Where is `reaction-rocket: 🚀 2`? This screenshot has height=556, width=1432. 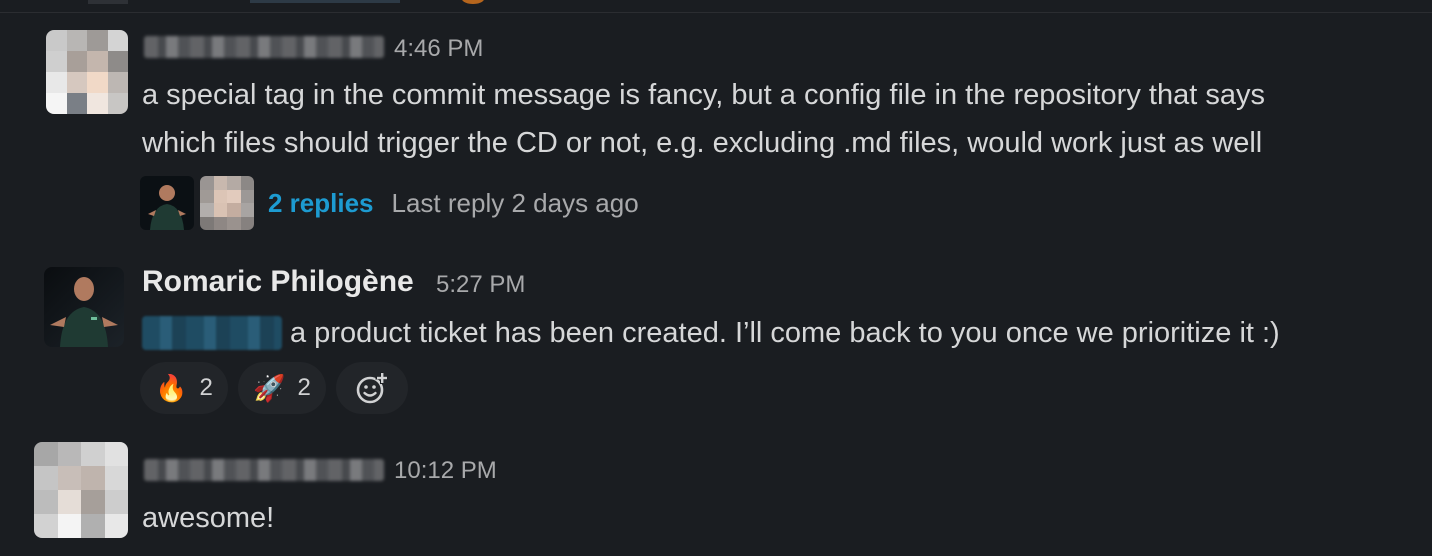
reaction-rocket: 🚀 2 is located at coordinates (282, 388).